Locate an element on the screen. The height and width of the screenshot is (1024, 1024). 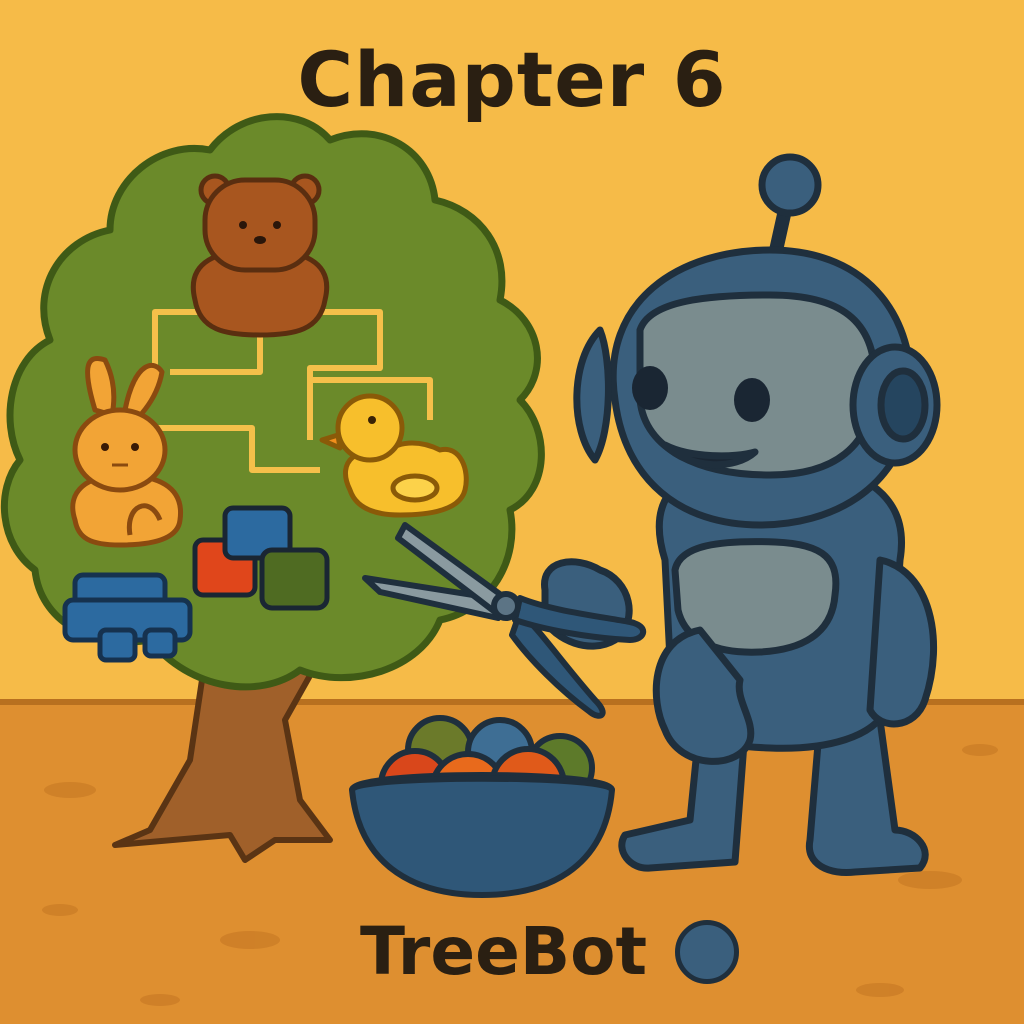
teddy-bear-icon is located at coordinates (260, 255).